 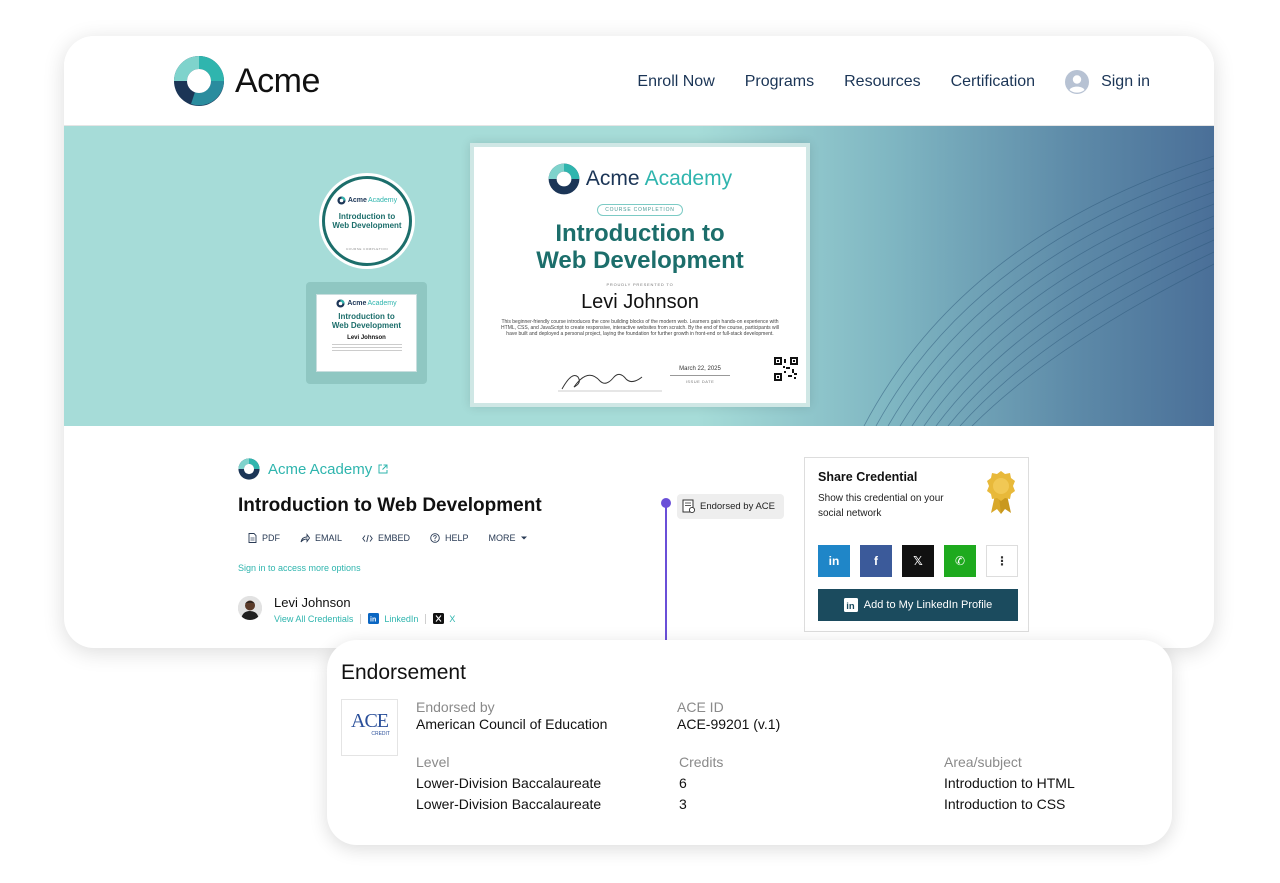 I want to click on badge-title-line2: Web Development, so click(x=367, y=225).